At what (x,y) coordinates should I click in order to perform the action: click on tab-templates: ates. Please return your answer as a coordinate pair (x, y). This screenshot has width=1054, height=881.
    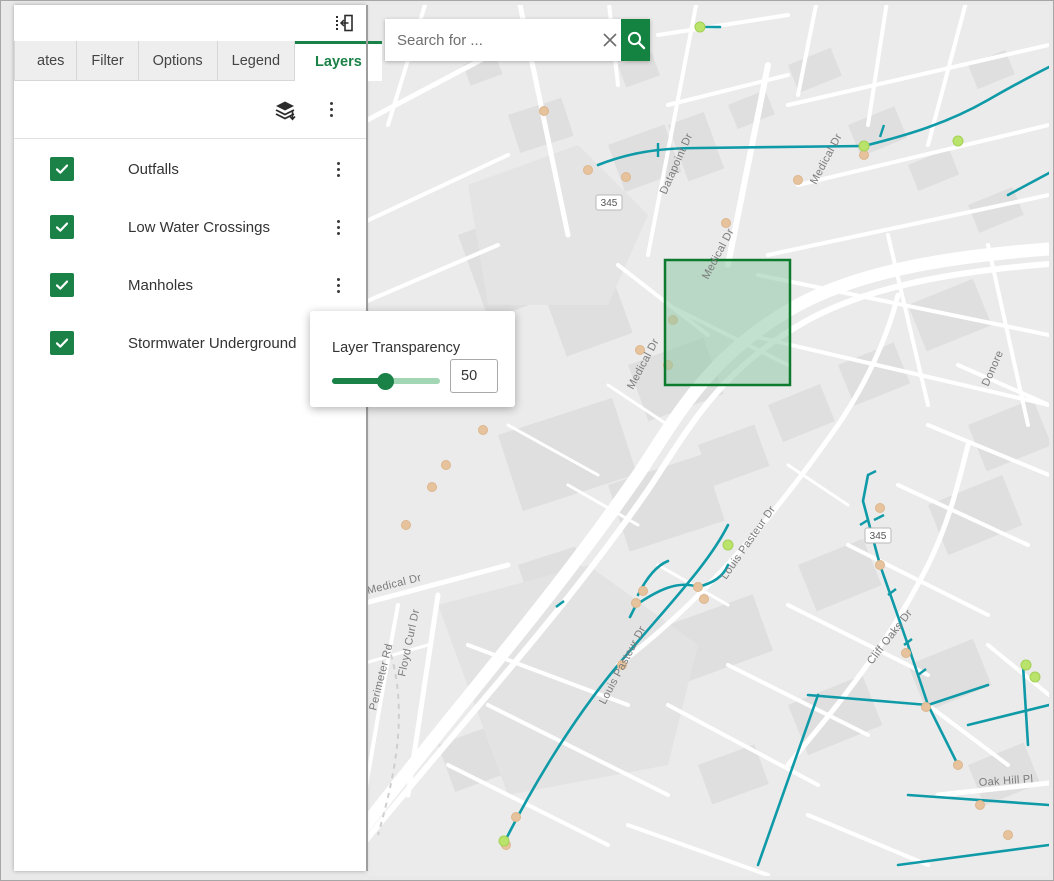
    Looking at the image, I should click on (46, 61).